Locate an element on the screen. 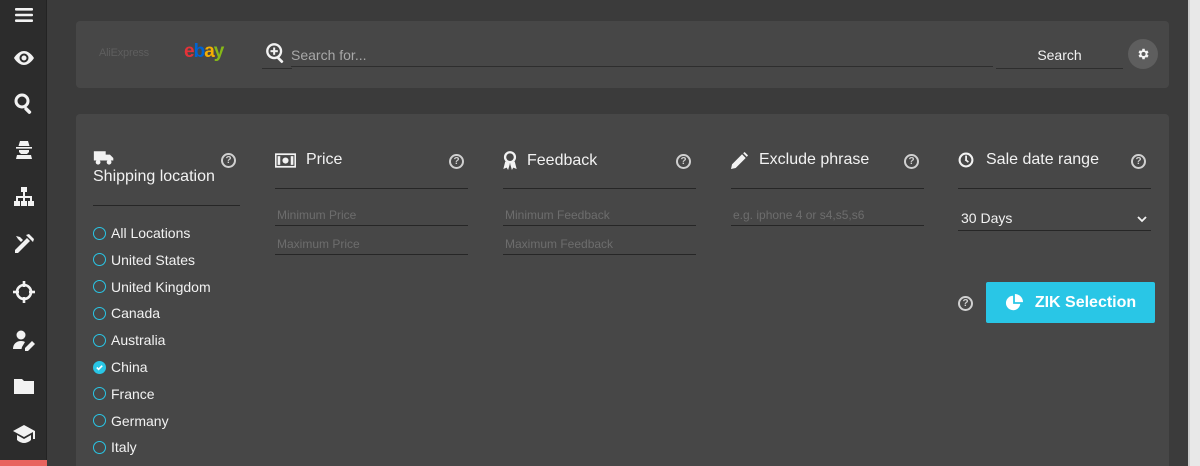  ebay-logo: ebay is located at coordinates (204, 52).